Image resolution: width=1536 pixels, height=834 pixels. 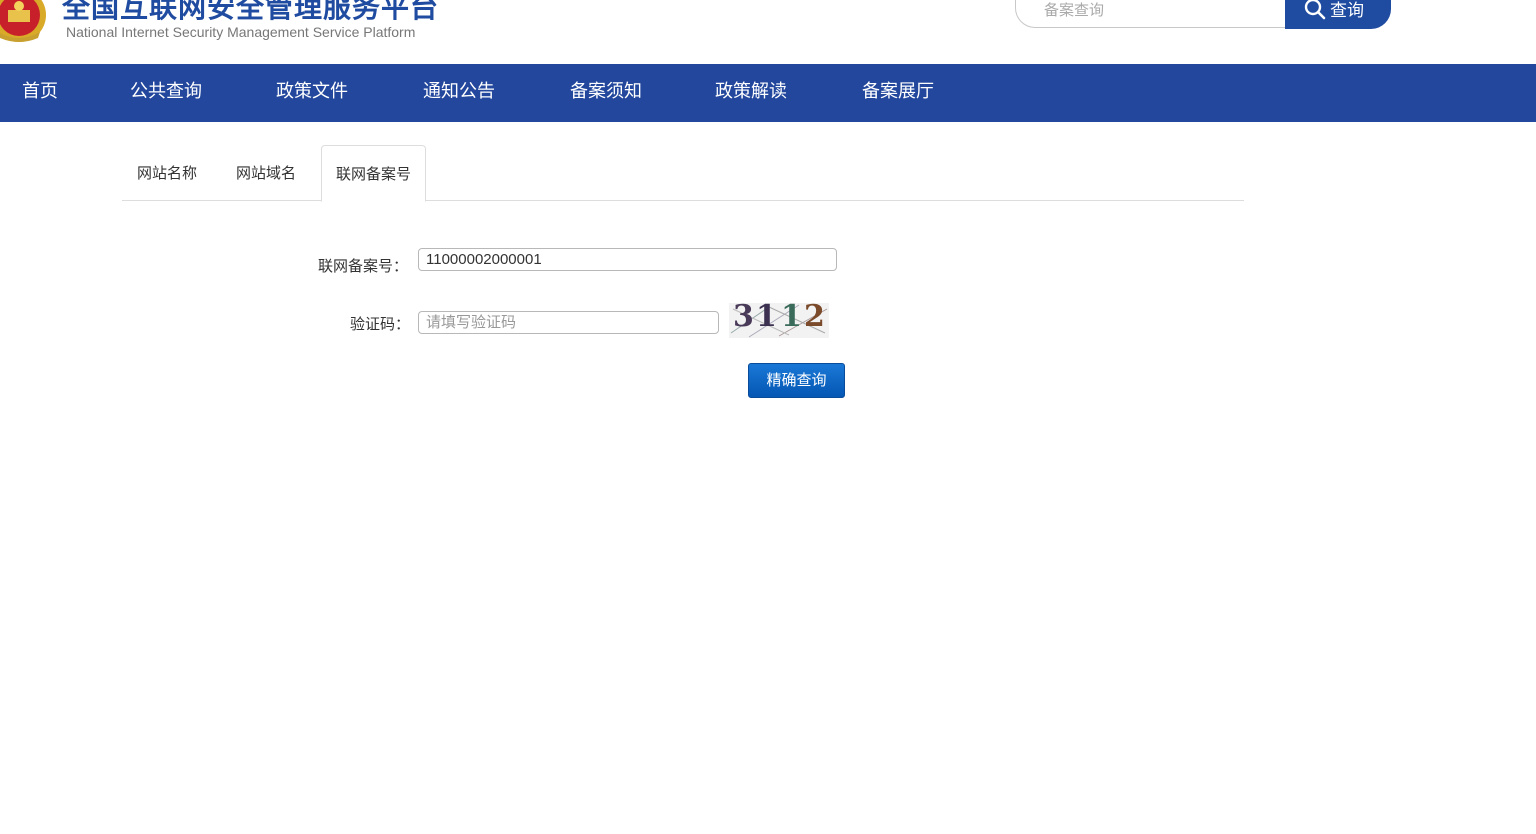 What do you see at coordinates (898, 93) in the screenshot?
I see `nav-item-filing-hall: 备案展厅` at bounding box center [898, 93].